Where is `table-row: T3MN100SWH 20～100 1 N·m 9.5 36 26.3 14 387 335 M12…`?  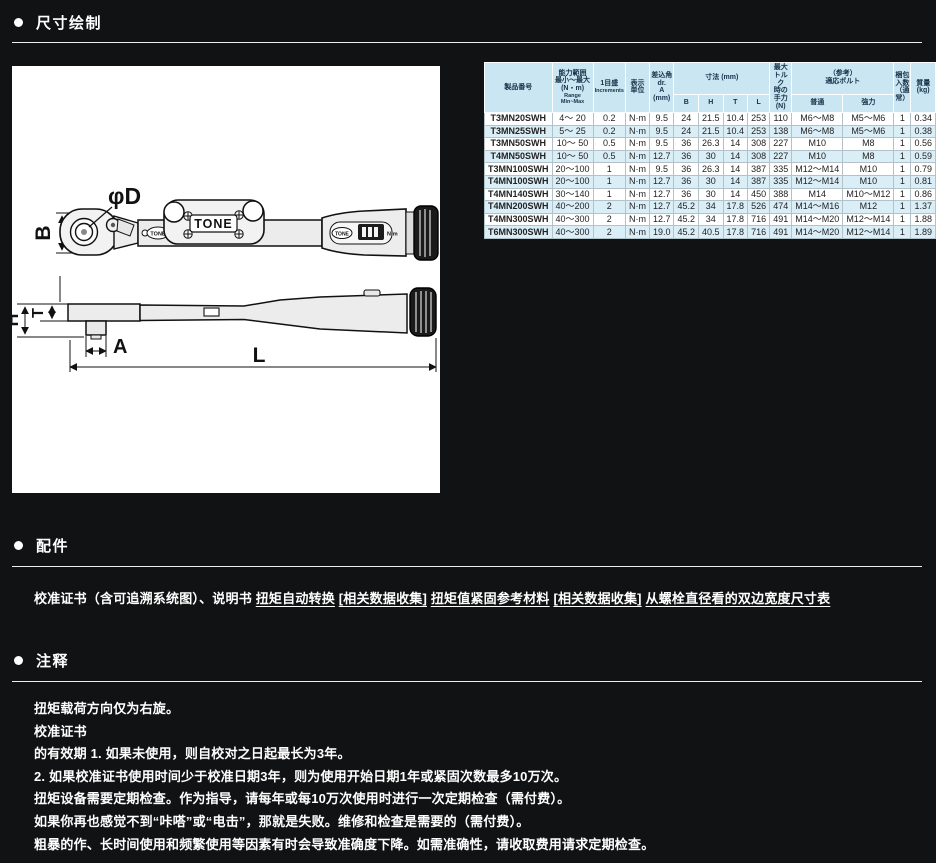 table-row: T3MN100SWH 20～100 1 N·m 9.5 36 26.3 14 387 335 M12… is located at coordinates (710, 169).